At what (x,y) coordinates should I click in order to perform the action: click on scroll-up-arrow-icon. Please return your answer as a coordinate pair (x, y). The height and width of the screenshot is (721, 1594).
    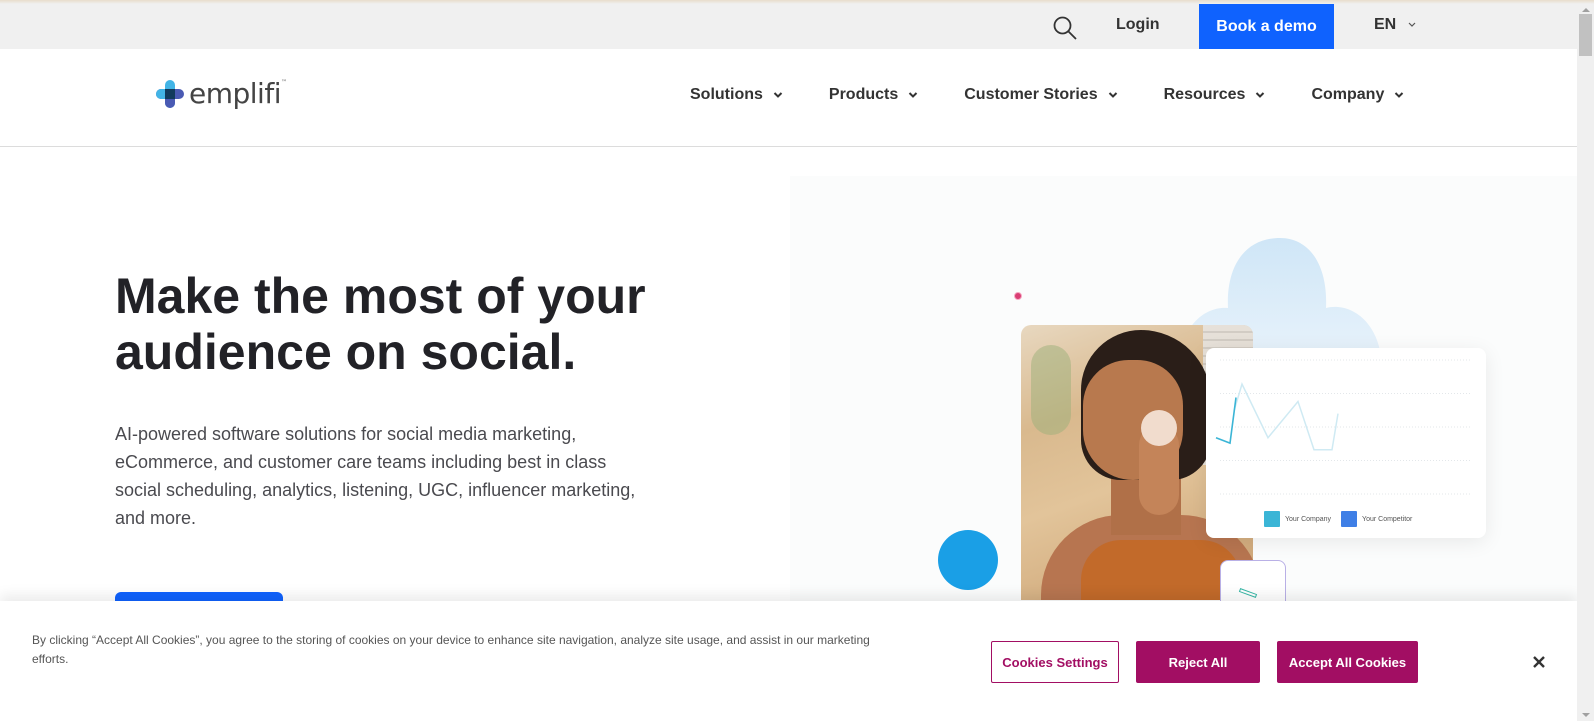
    Looking at the image, I should click on (1586, 10).